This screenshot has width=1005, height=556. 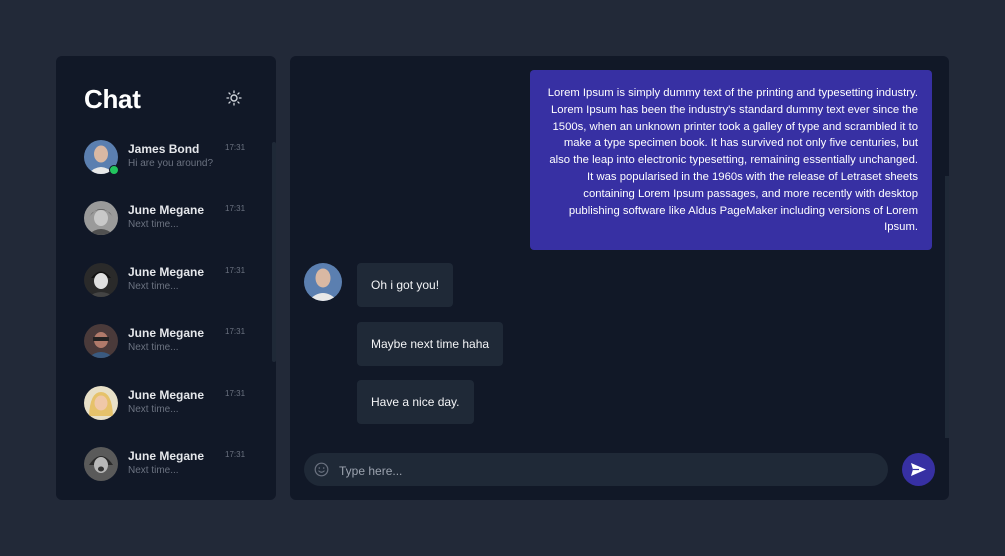 I want to click on incoming-message: Oh i got you!, so click(x=405, y=285).